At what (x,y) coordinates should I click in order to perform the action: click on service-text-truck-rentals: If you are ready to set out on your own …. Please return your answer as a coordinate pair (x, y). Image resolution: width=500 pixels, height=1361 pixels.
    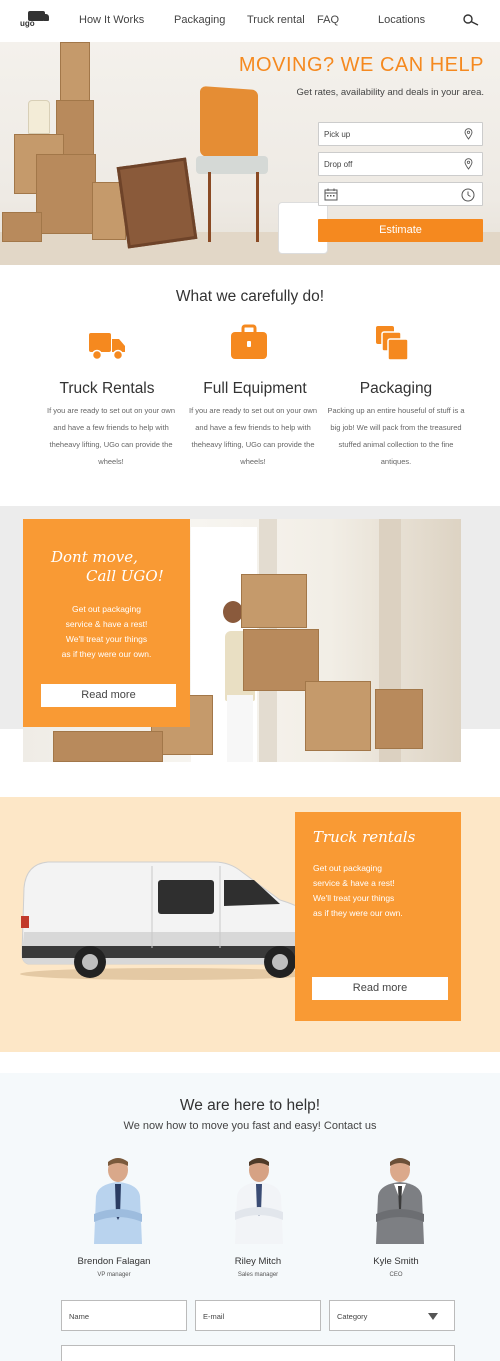
    Looking at the image, I should click on (111, 436).